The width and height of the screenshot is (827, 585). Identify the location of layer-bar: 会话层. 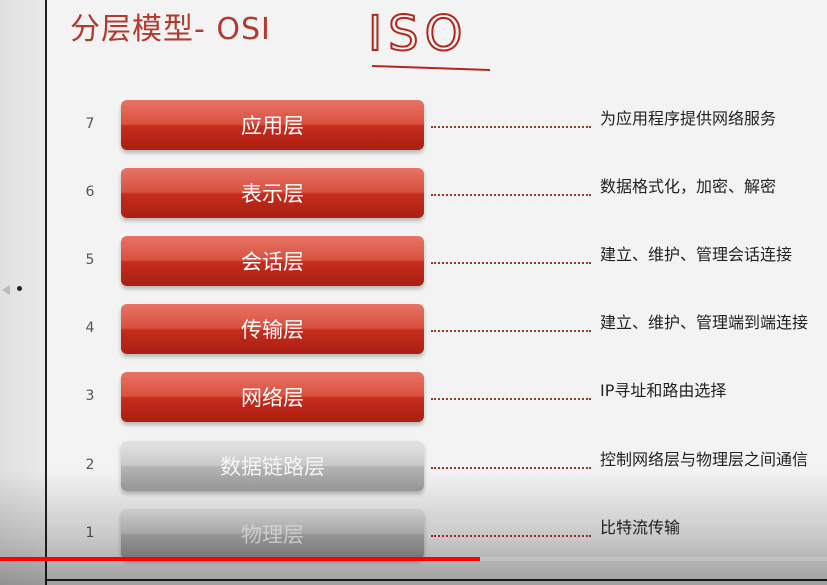
(272, 261).